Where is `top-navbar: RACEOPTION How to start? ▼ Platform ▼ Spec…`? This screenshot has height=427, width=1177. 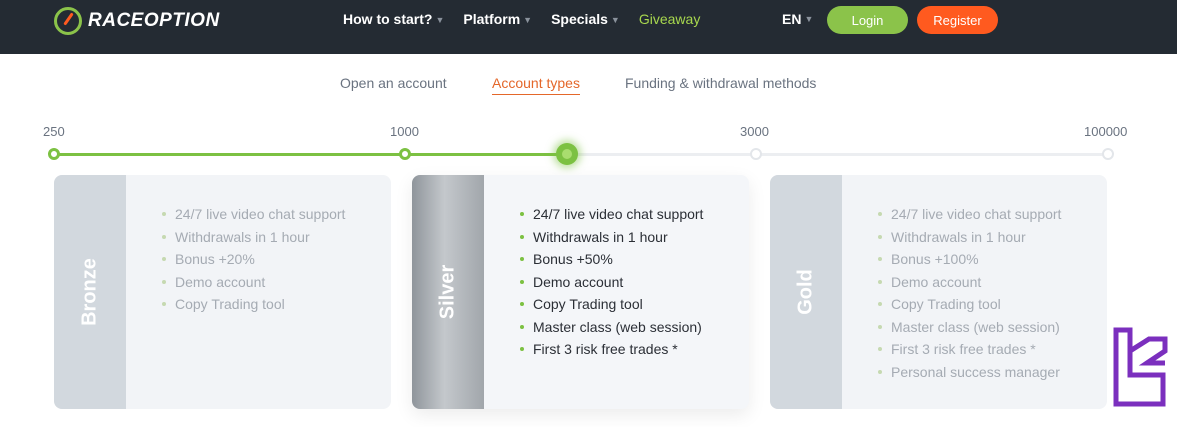
top-navbar: RACEOPTION How to start? ▼ Platform ▼ Spec… is located at coordinates (588, 27).